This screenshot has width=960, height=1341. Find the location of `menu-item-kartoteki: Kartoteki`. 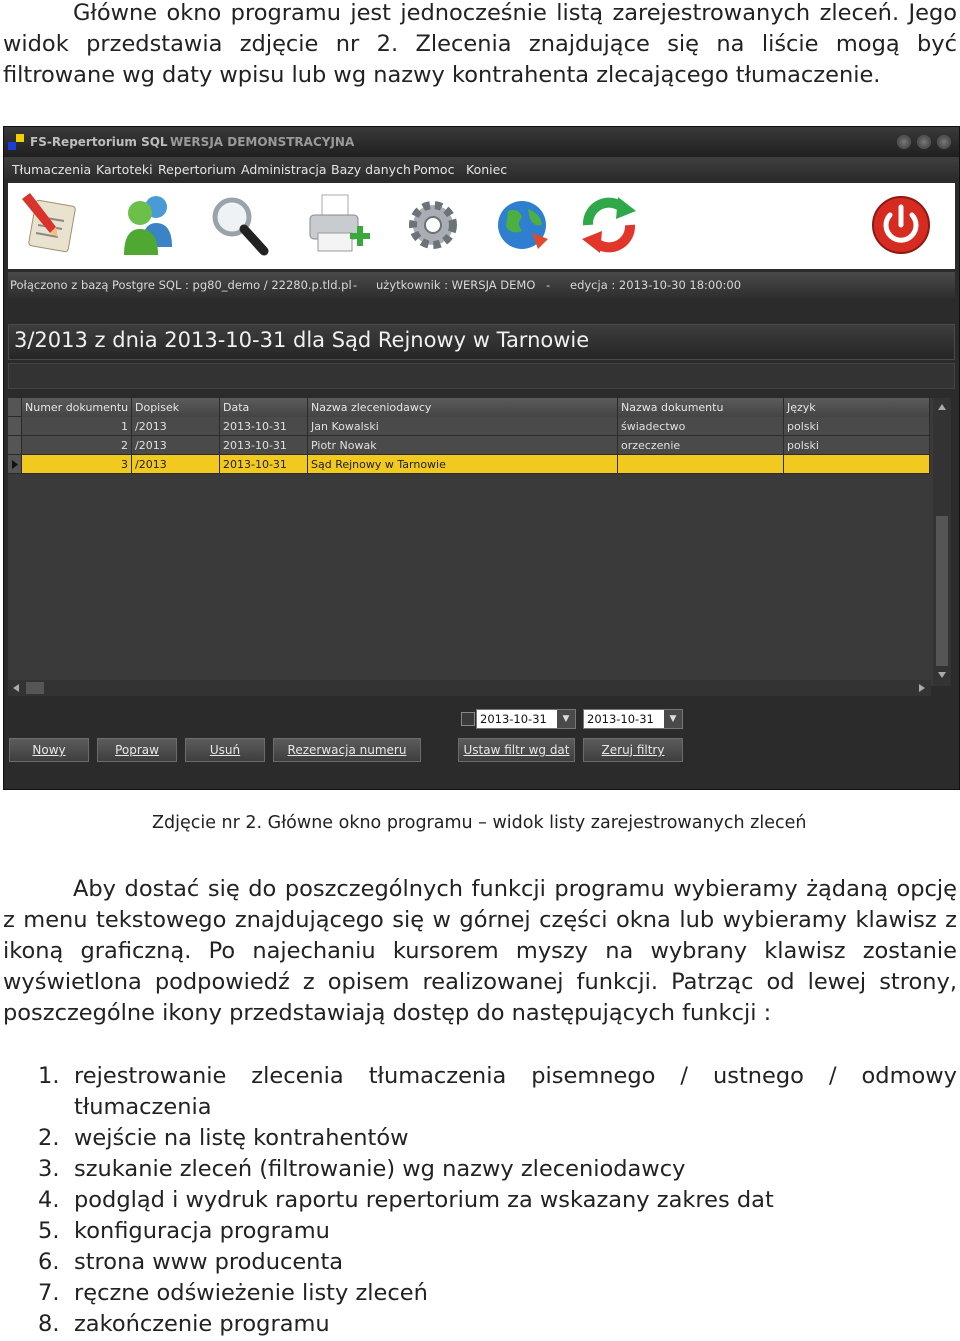

menu-item-kartoteki: Kartoteki is located at coordinates (124, 169).